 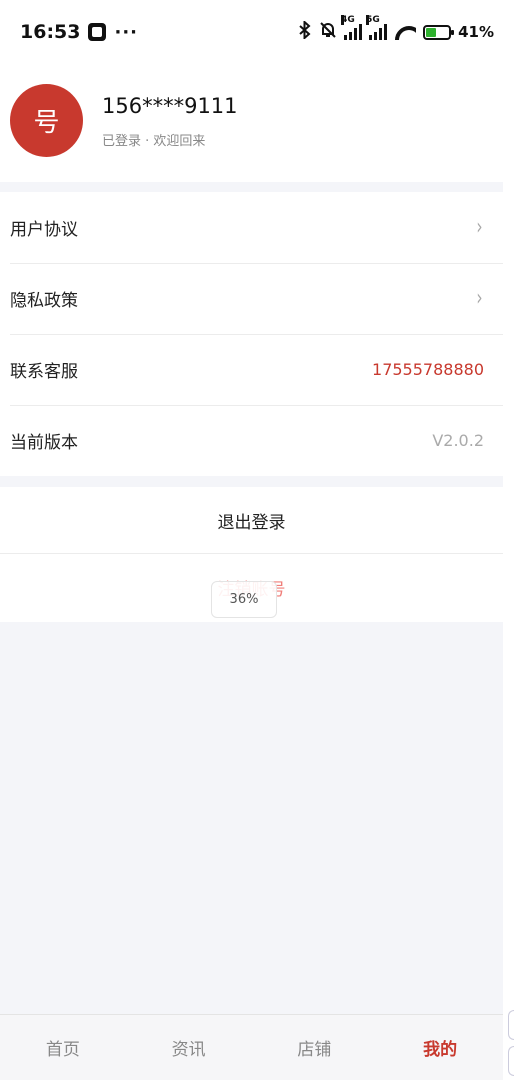 What do you see at coordinates (251, 520) in the screenshot?
I see `logout-button: 退出登录` at bounding box center [251, 520].